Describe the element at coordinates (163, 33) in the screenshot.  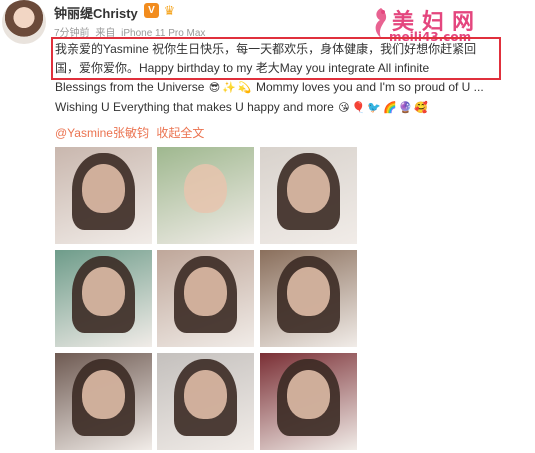
I see `source-device: iPhone 11 Pro Max` at that location.